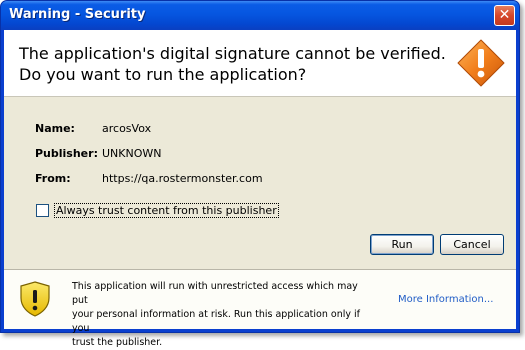 The image size is (525, 350). I want to click on run-button: Run, so click(402, 244).